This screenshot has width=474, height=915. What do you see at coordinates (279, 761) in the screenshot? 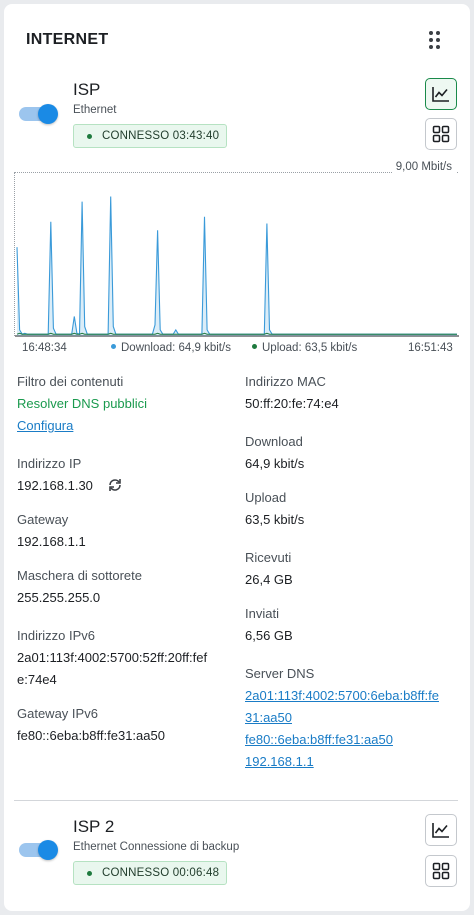
I see `dns-server-3: 192.168.1.1` at bounding box center [279, 761].